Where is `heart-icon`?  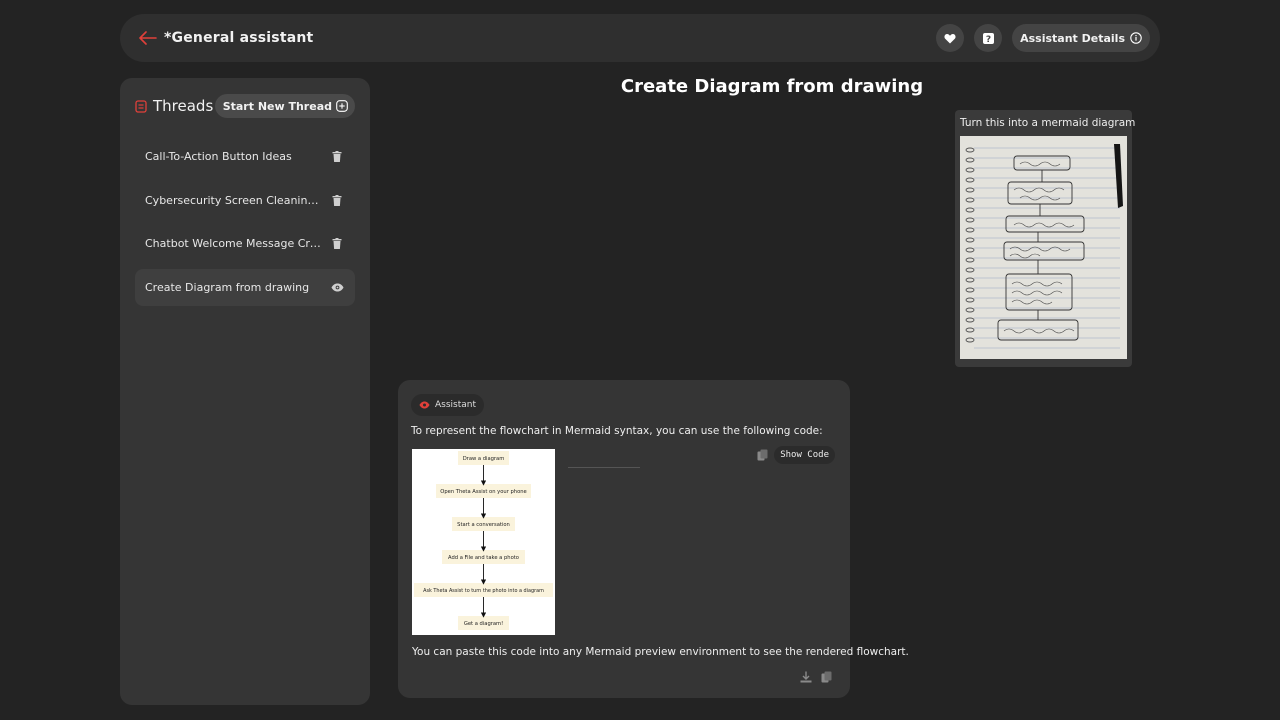 heart-icon is located at coordinates (950, 38).